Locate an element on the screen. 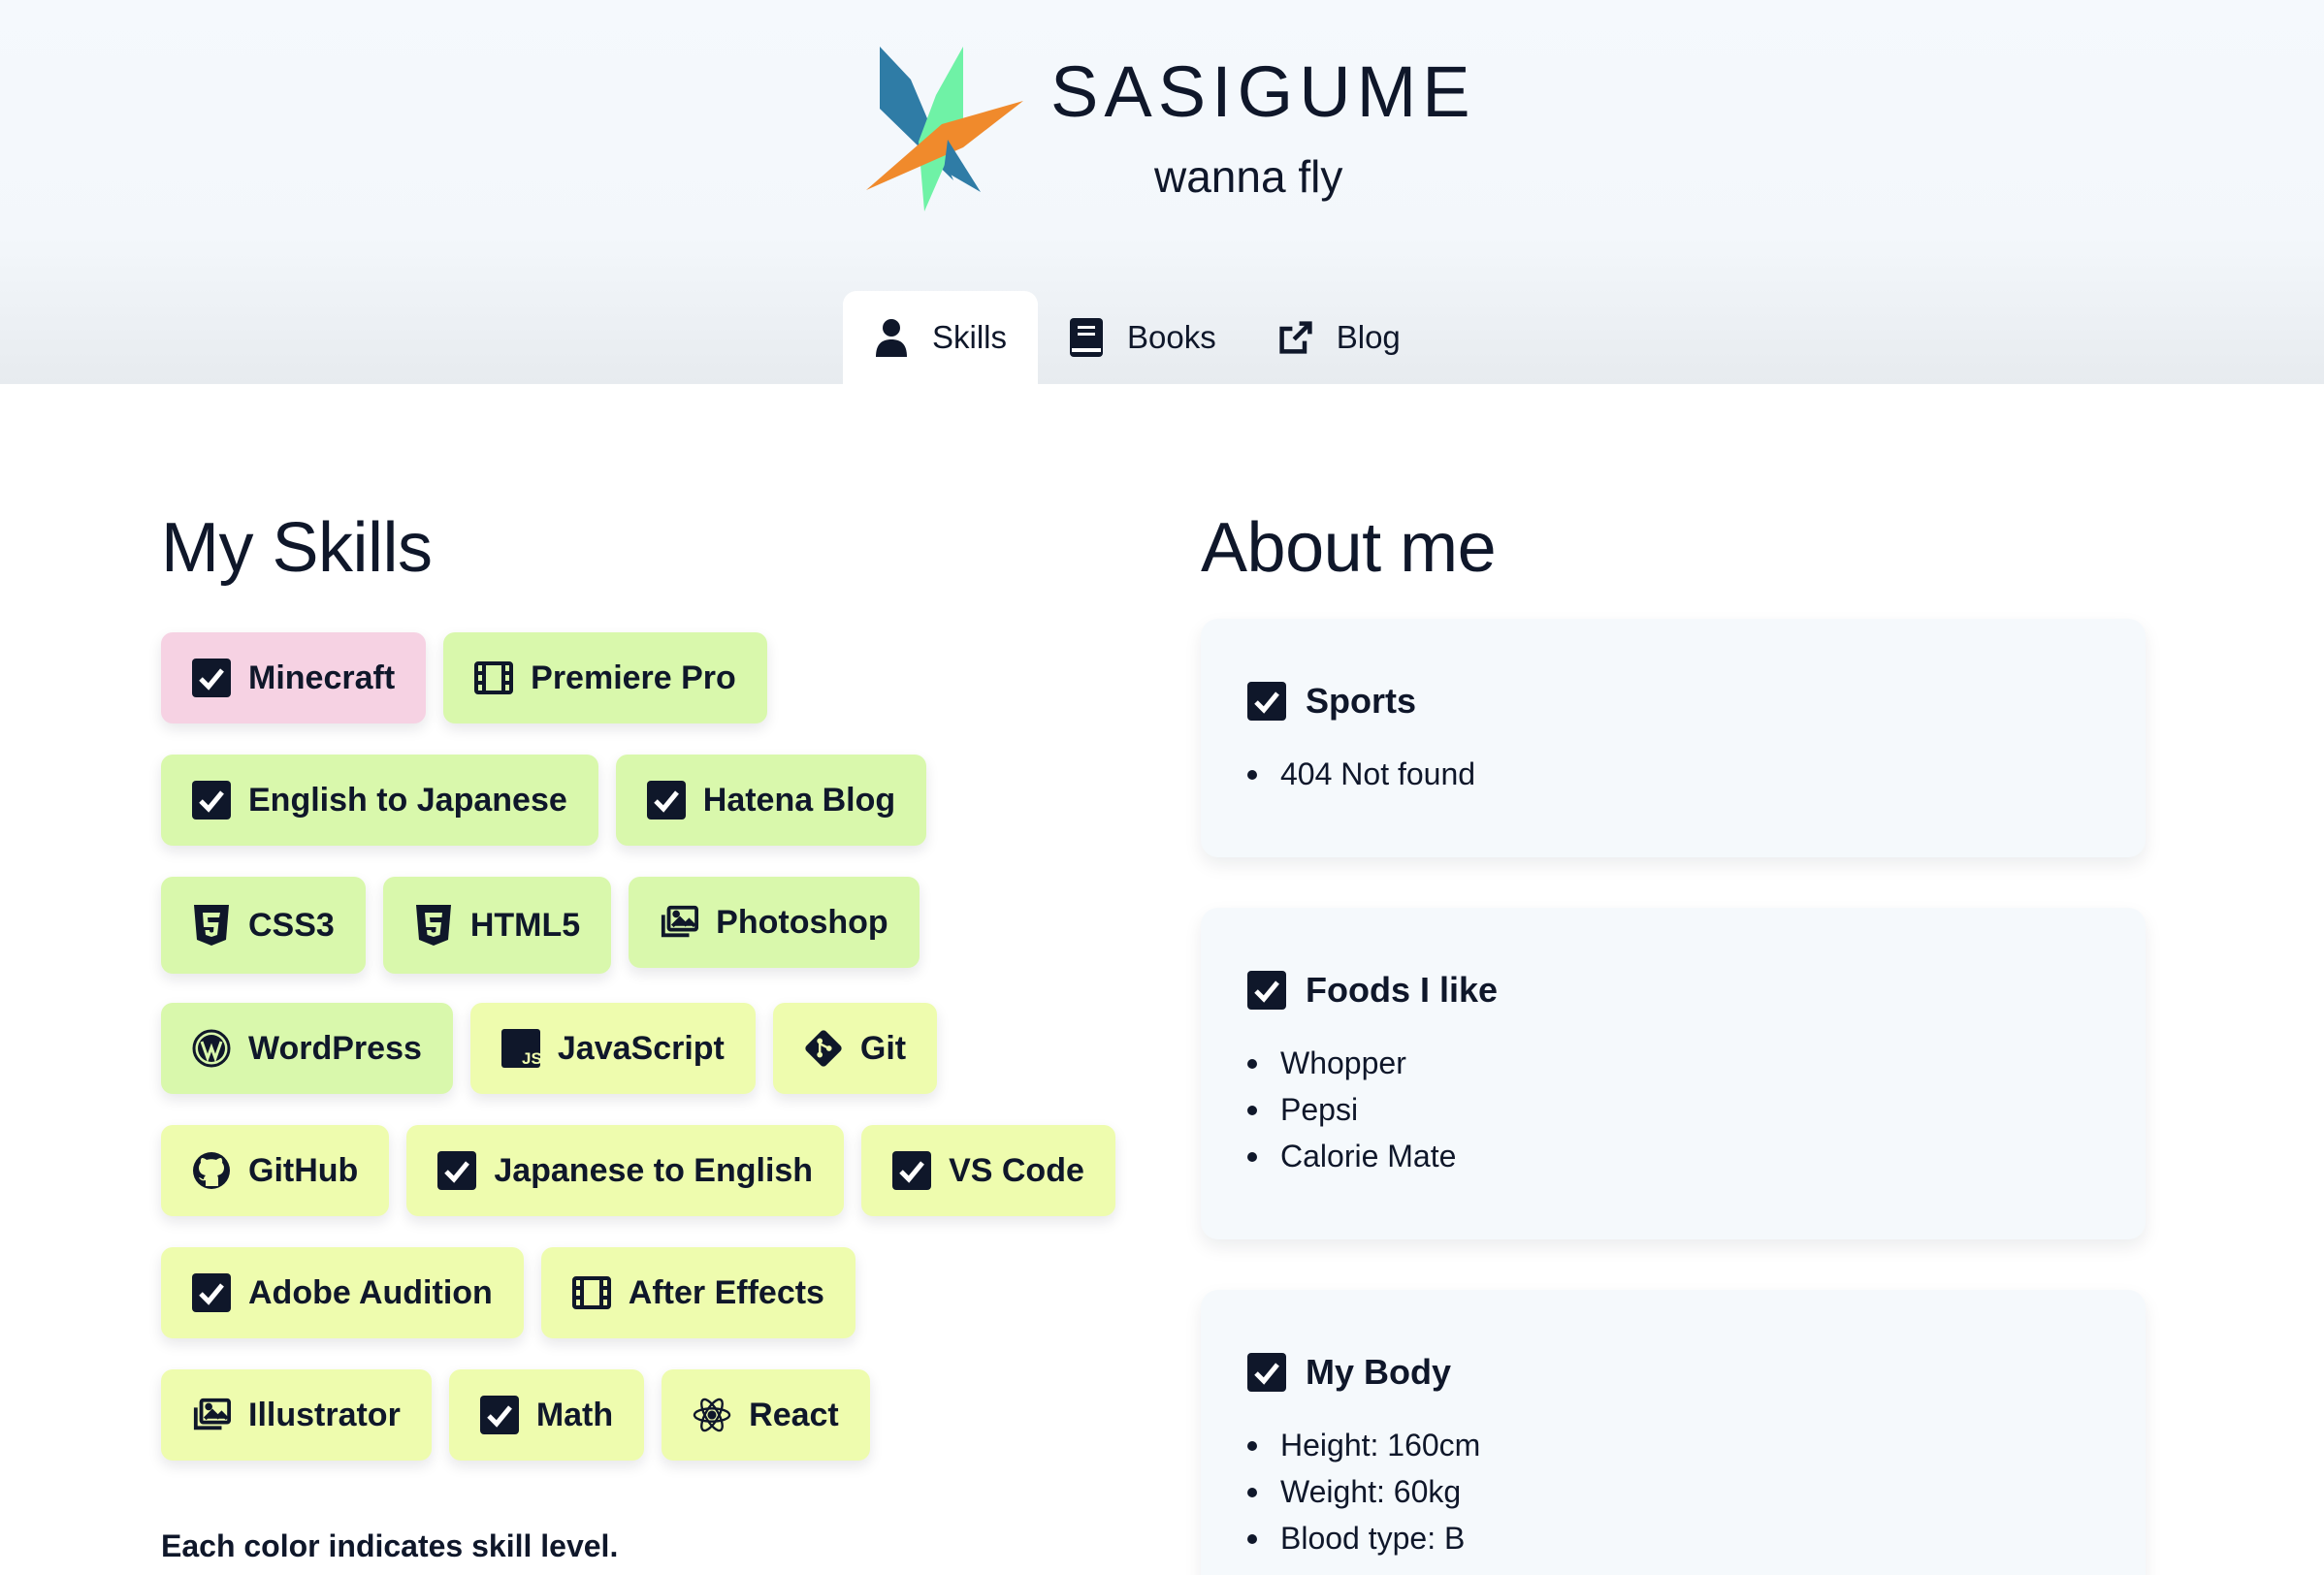 This screenshot has height=1575, width=2324. wordpress-icon is located at coordinates (211, 1048).